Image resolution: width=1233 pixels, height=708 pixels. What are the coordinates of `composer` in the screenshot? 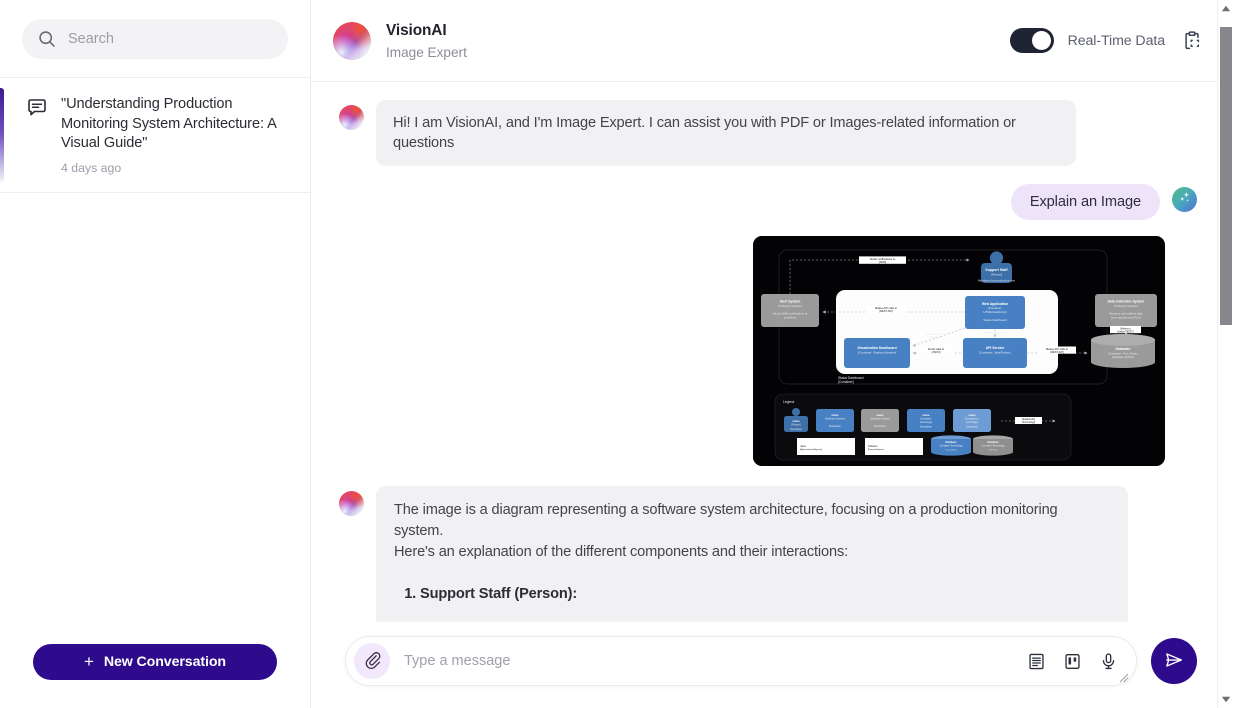 It's located at (741, 661).